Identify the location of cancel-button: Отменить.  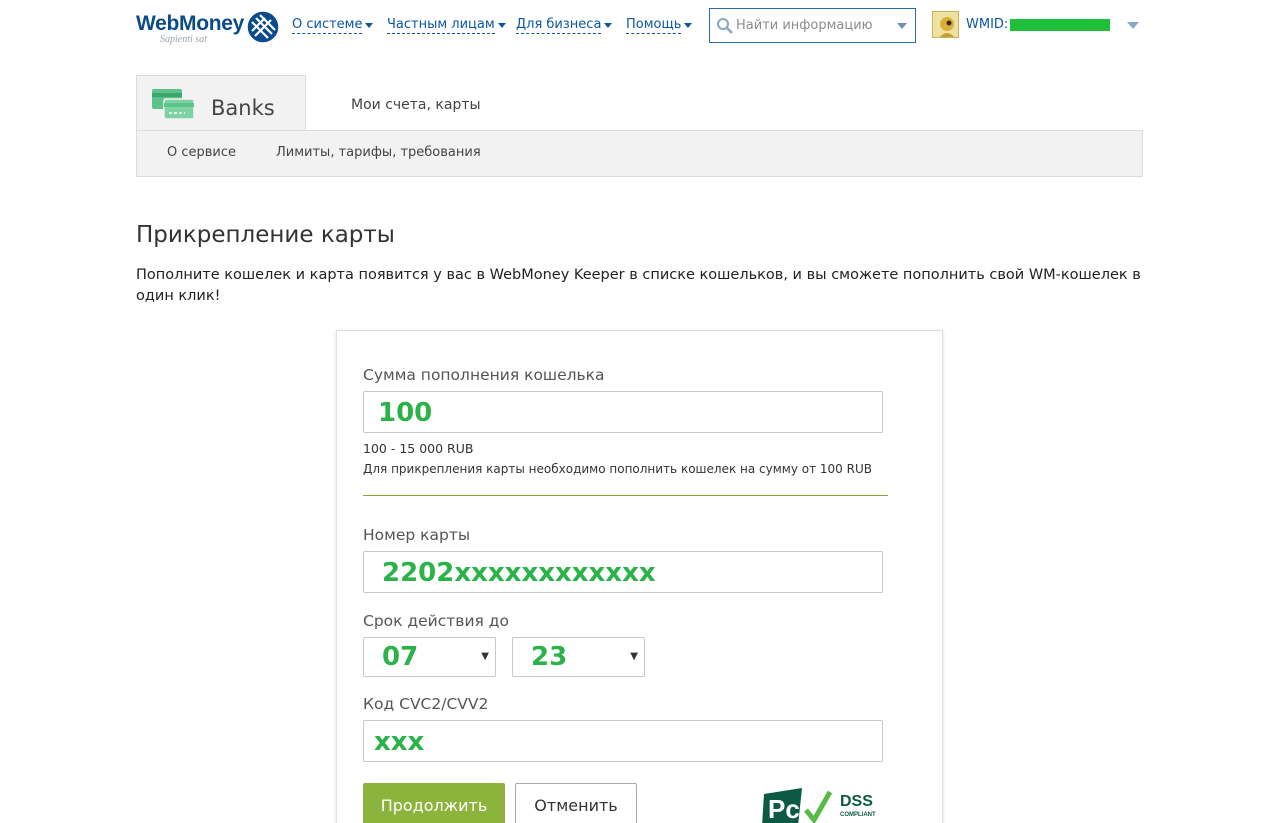
(576, 803).